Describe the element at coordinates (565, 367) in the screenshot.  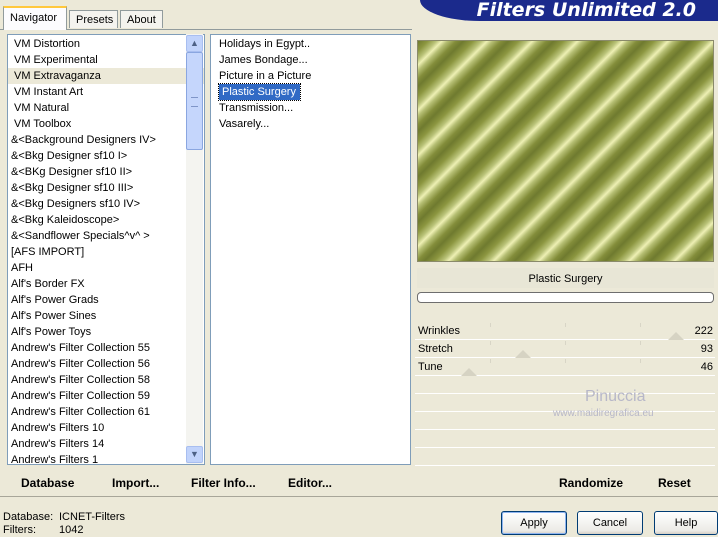
I see `param-slider-tune: Tune 46` at that location.